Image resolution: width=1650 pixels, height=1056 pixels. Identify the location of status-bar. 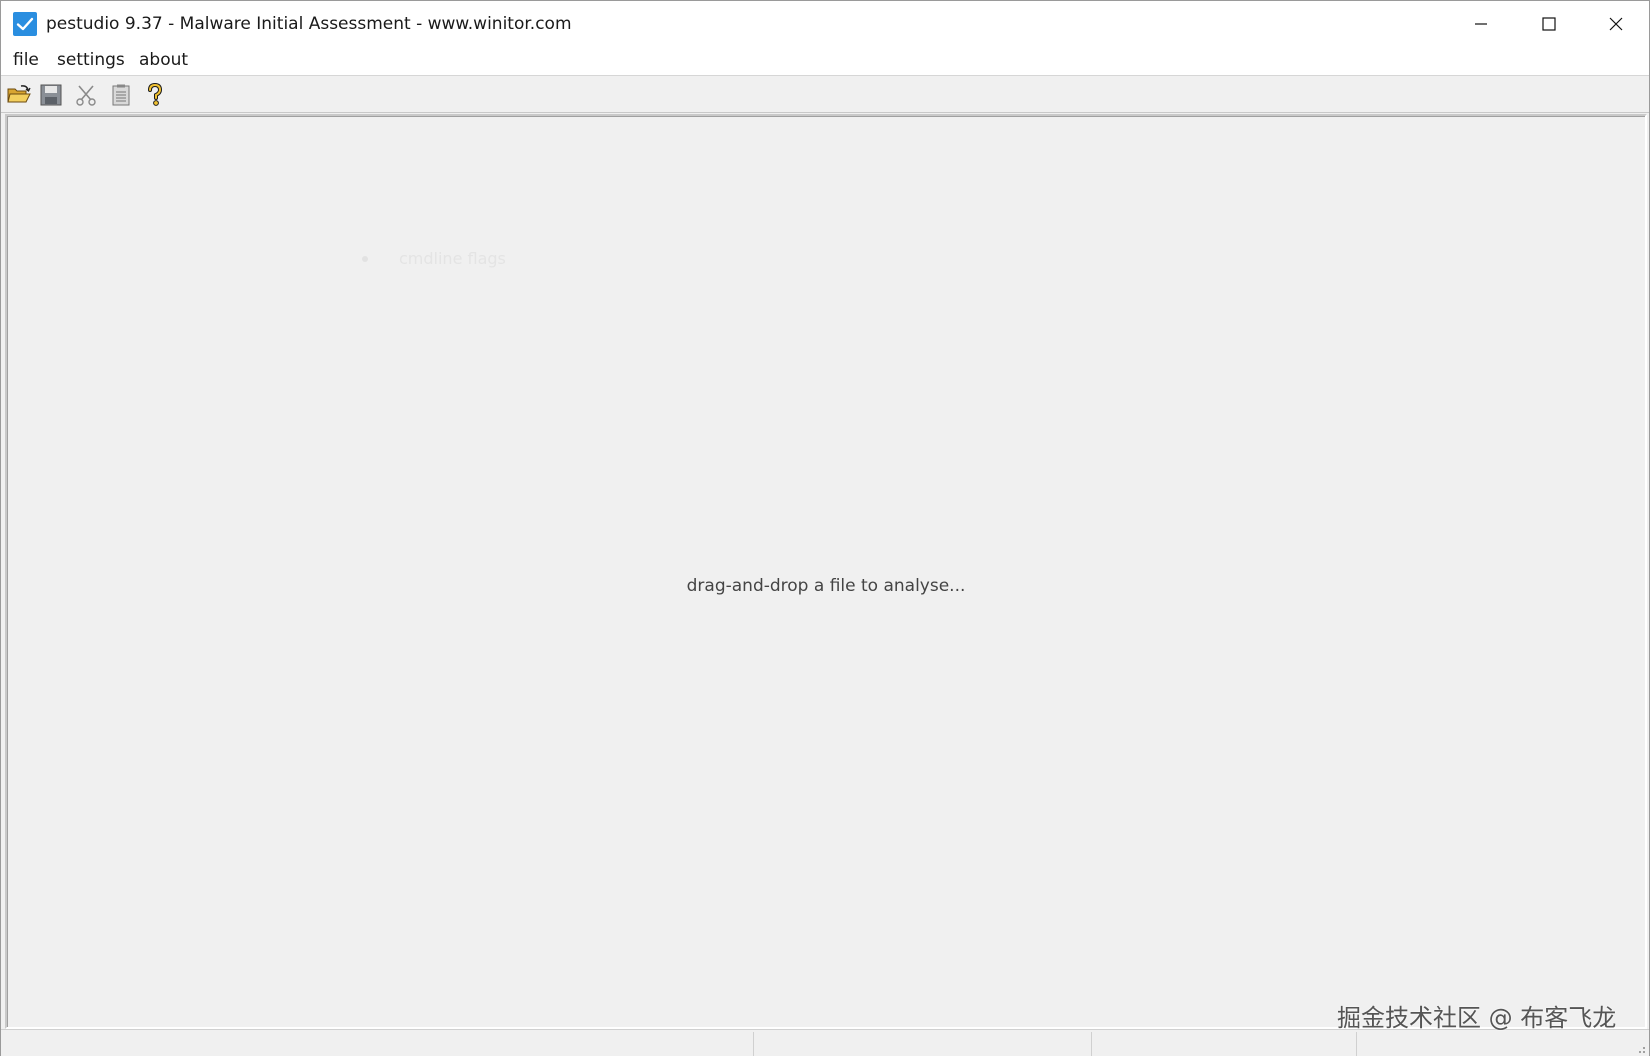
(825, 1042).